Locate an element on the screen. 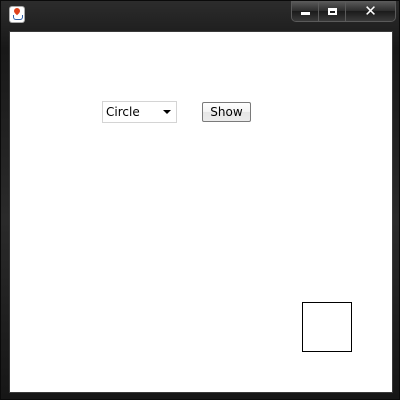  close-icon: ✕ is located at coordinates (370, 10).